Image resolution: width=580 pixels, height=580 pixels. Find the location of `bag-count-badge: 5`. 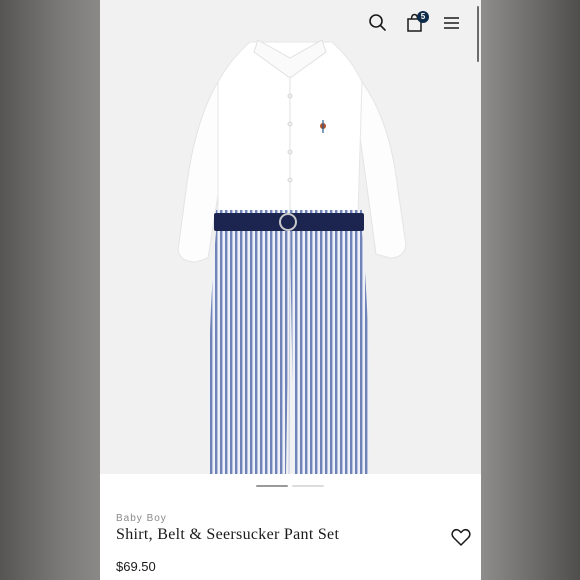

bag-count-badge: 5 is located at coordinates (423, 17).